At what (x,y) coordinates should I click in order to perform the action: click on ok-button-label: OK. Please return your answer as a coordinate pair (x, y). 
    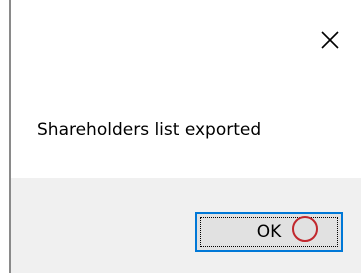
    Looking at the image, I should click on (269, 232).